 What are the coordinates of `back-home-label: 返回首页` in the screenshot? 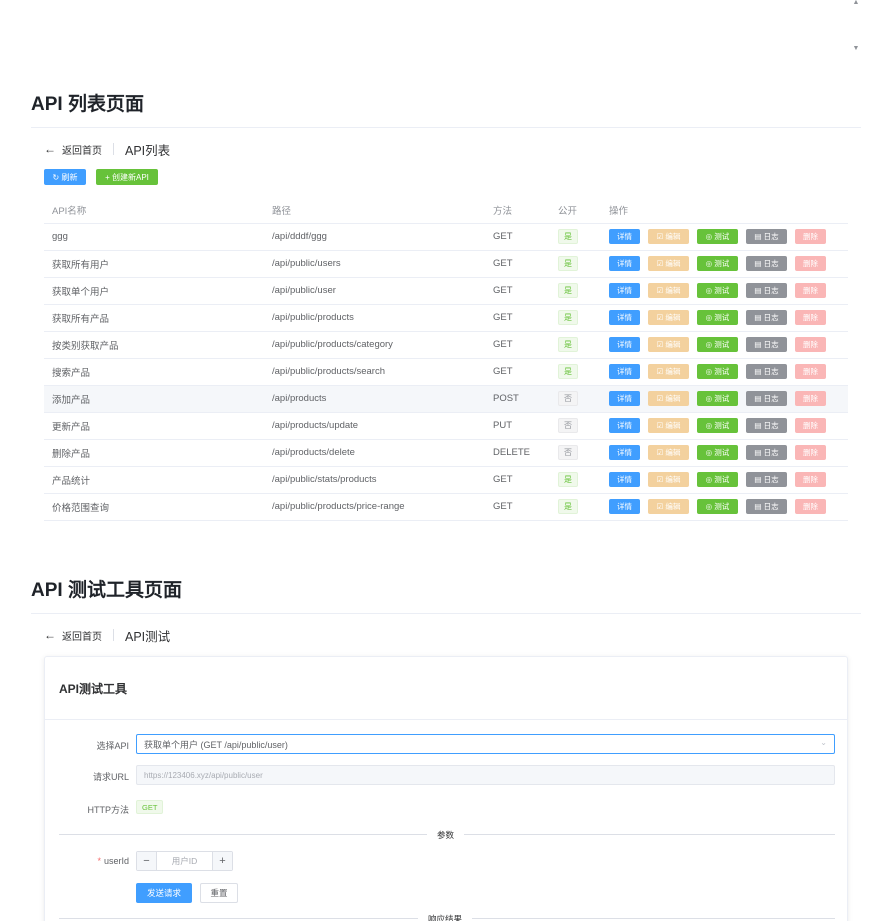 It's located at (82, 637).